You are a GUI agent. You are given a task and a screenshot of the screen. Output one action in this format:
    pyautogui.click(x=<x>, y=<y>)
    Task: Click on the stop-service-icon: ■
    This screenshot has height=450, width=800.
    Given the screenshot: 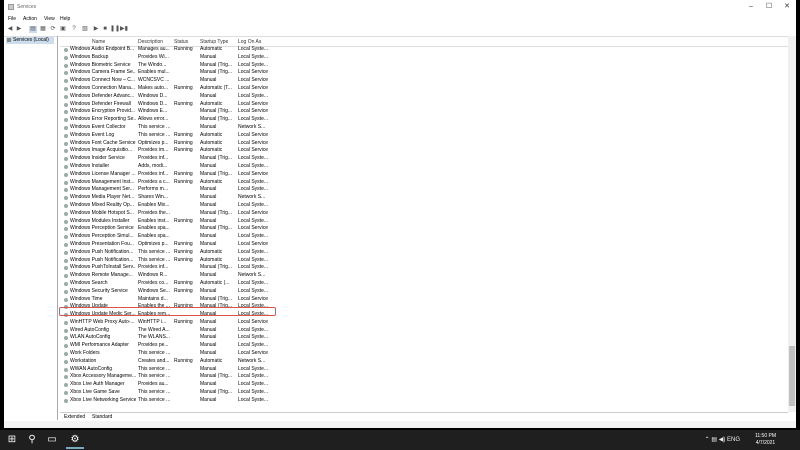 What is the action you would take?
    pyautogui.click(x=105, y=29)
    